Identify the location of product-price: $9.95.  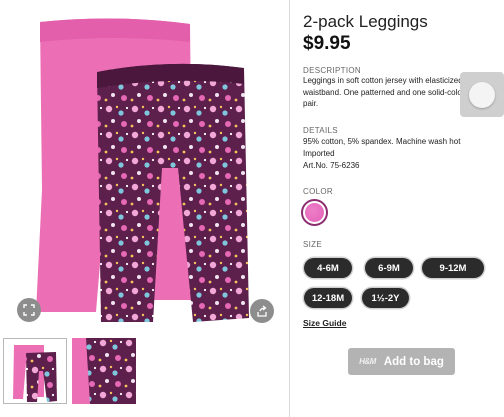
(327, 43).